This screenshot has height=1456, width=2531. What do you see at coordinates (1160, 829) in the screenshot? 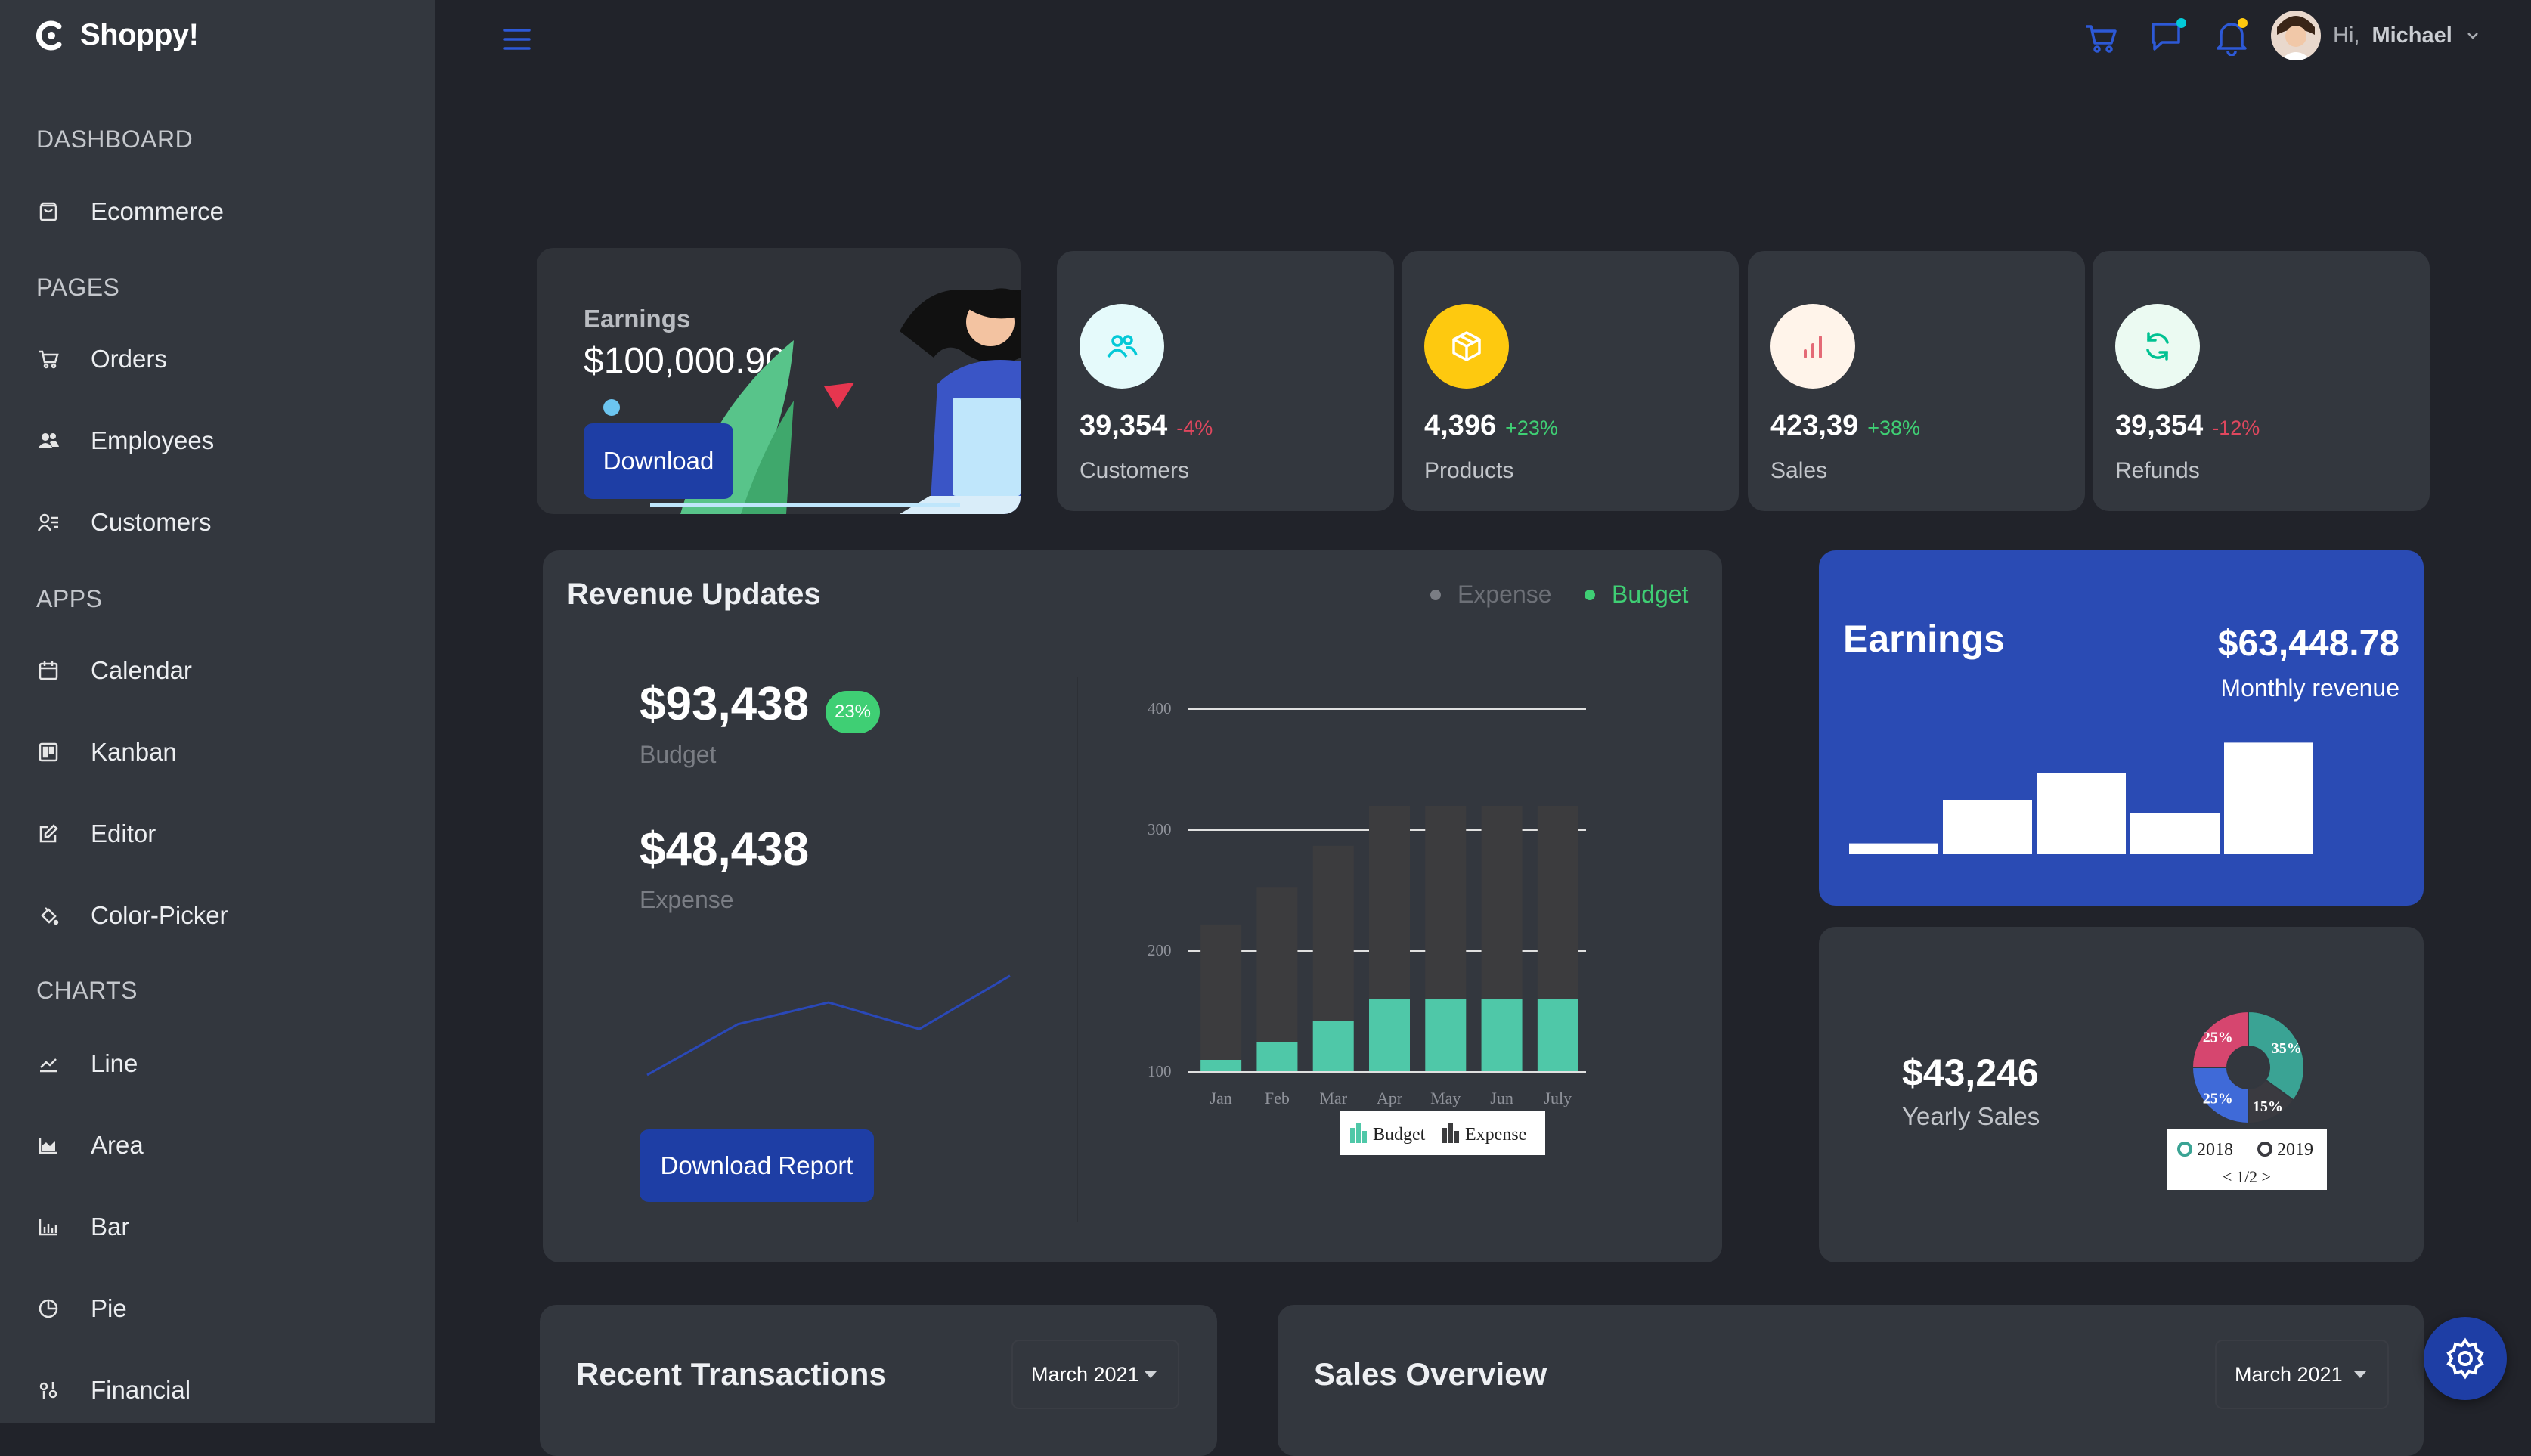
I see `y-tick-label: 300` at bounding box center [1160, 829].